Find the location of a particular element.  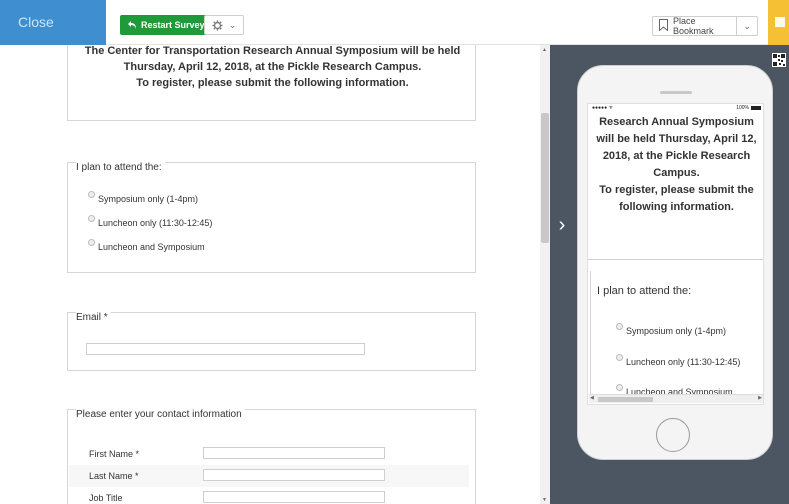

battery-percent: 100% is located at coordinates (742, 108).